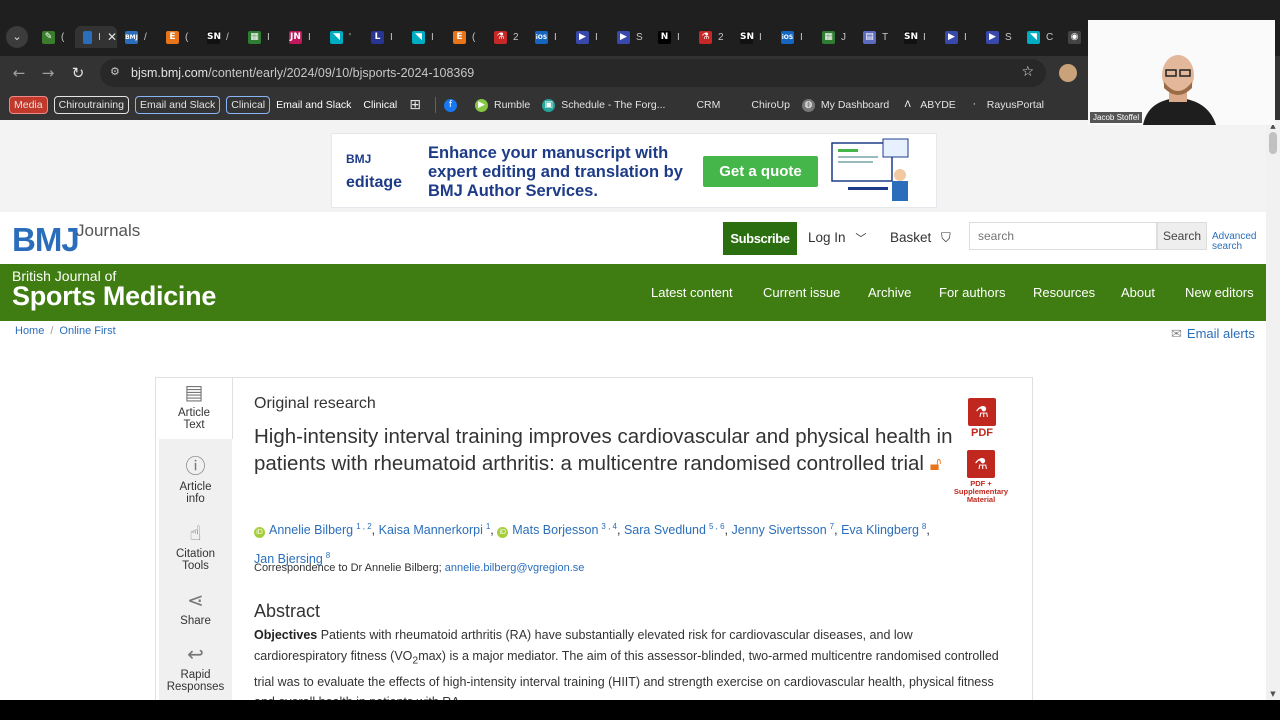  What do you see at coordinates (761, 105) in the screenshot?
I see `bookmark-link: ChiroUp` at bounding box center [761, 105].